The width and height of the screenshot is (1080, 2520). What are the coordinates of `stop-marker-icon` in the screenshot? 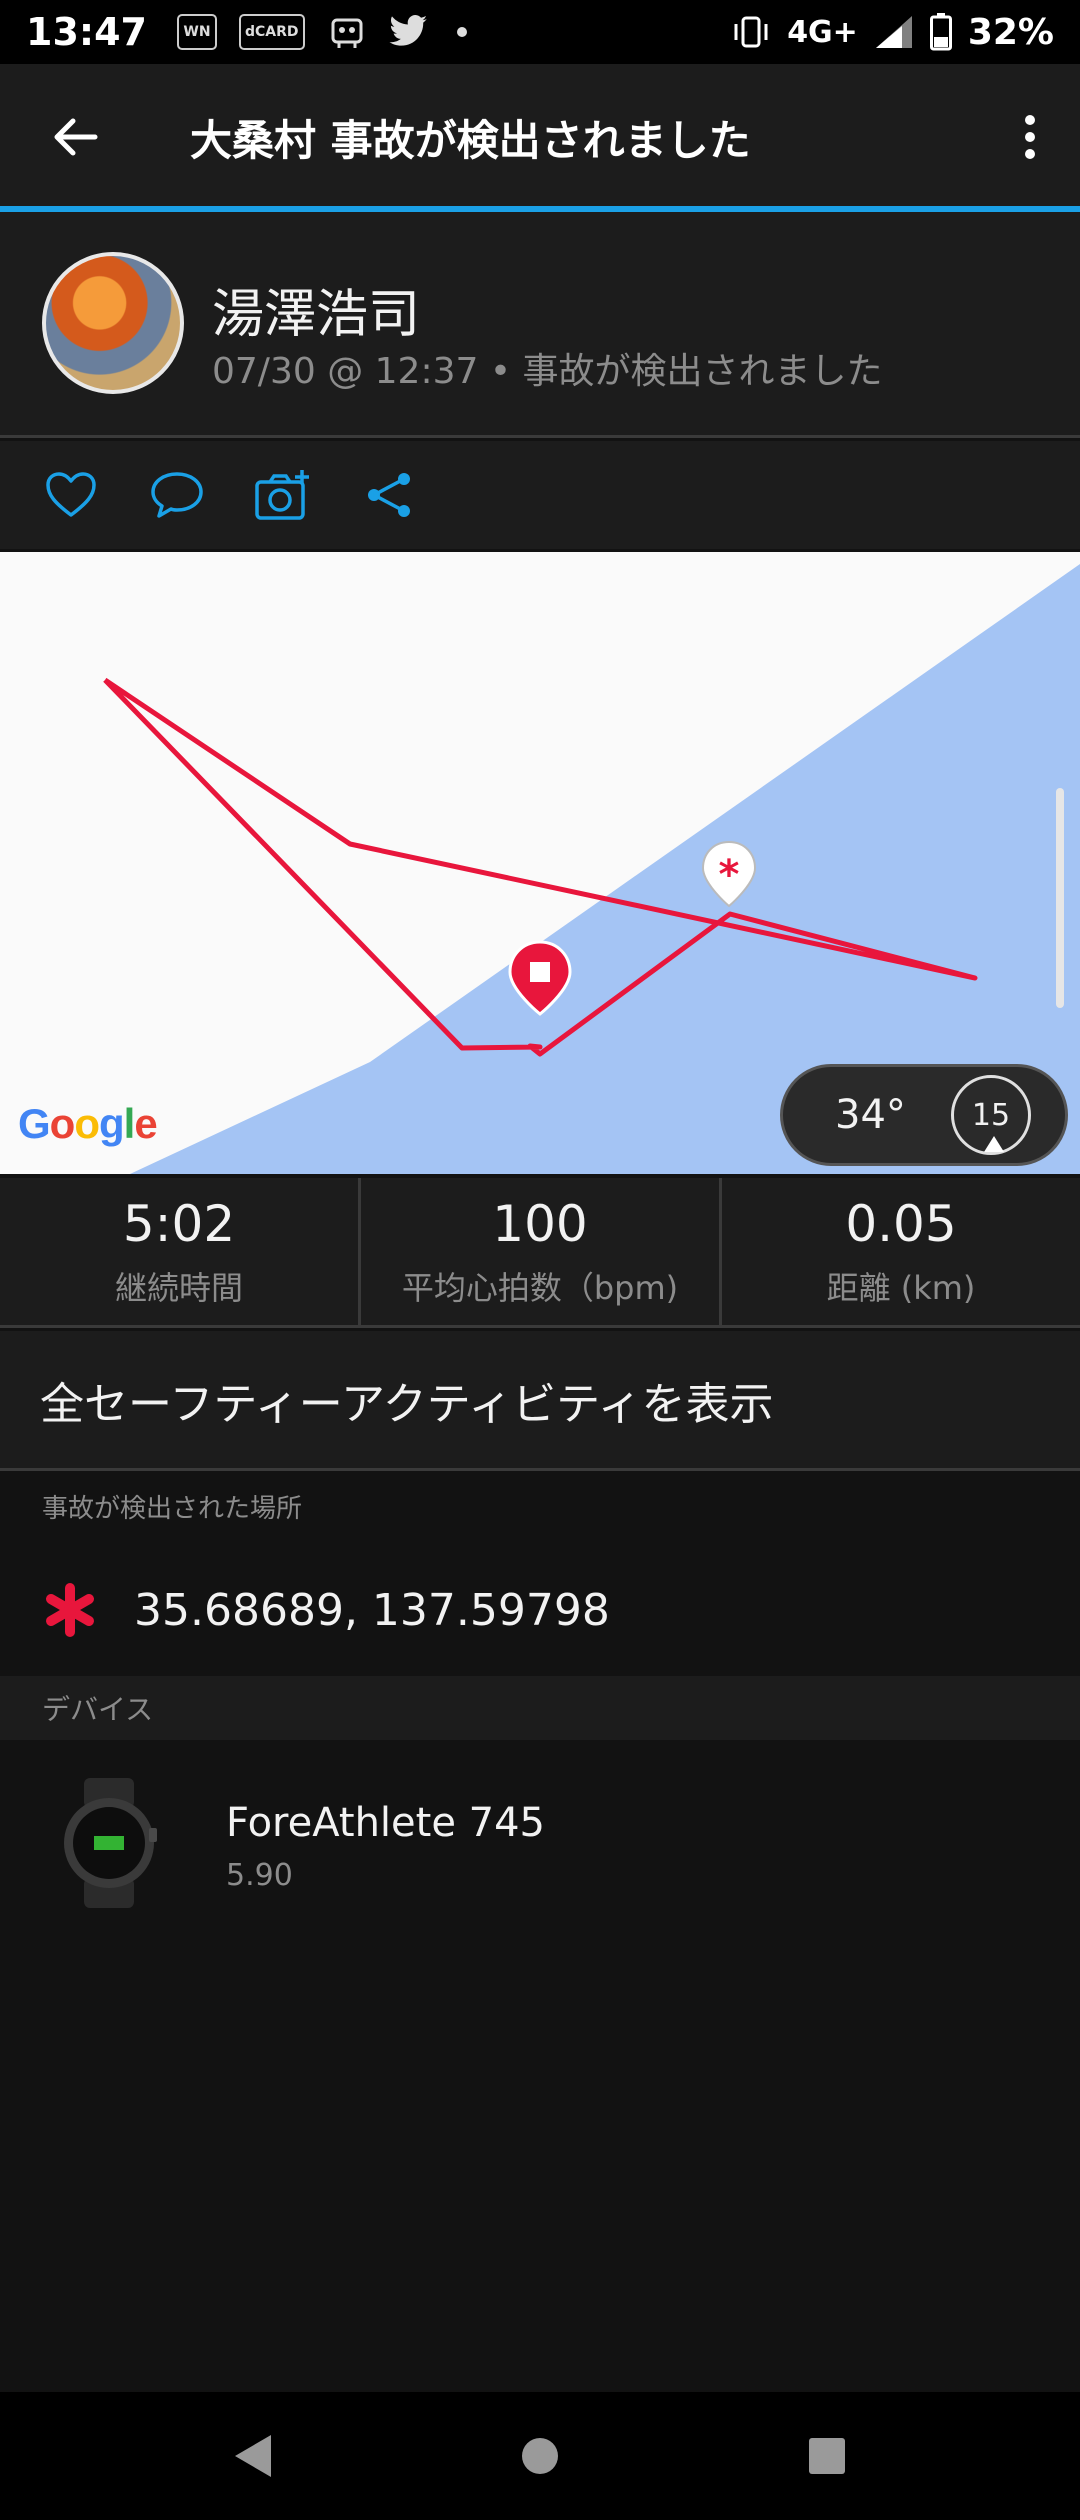 It's located at (540, 972).